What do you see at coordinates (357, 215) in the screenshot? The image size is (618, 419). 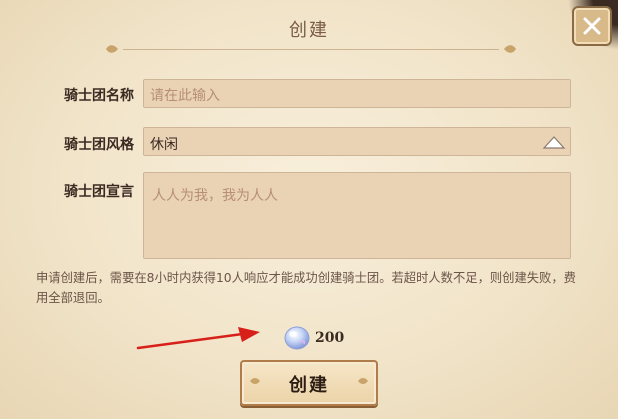 I see `guild-declaration-textarea: 人人为我，我为人人` at bounding box center [357, 215].